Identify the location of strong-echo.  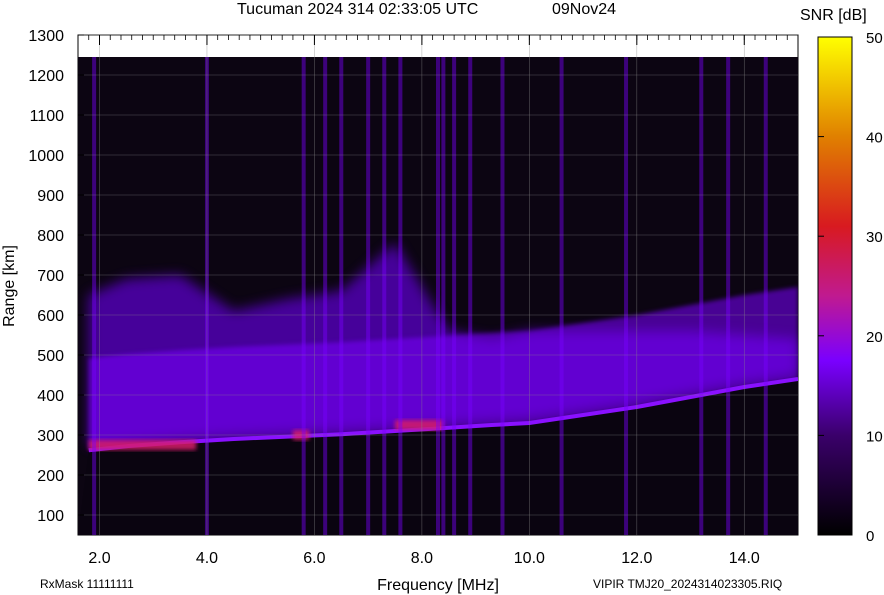
(142, 445).